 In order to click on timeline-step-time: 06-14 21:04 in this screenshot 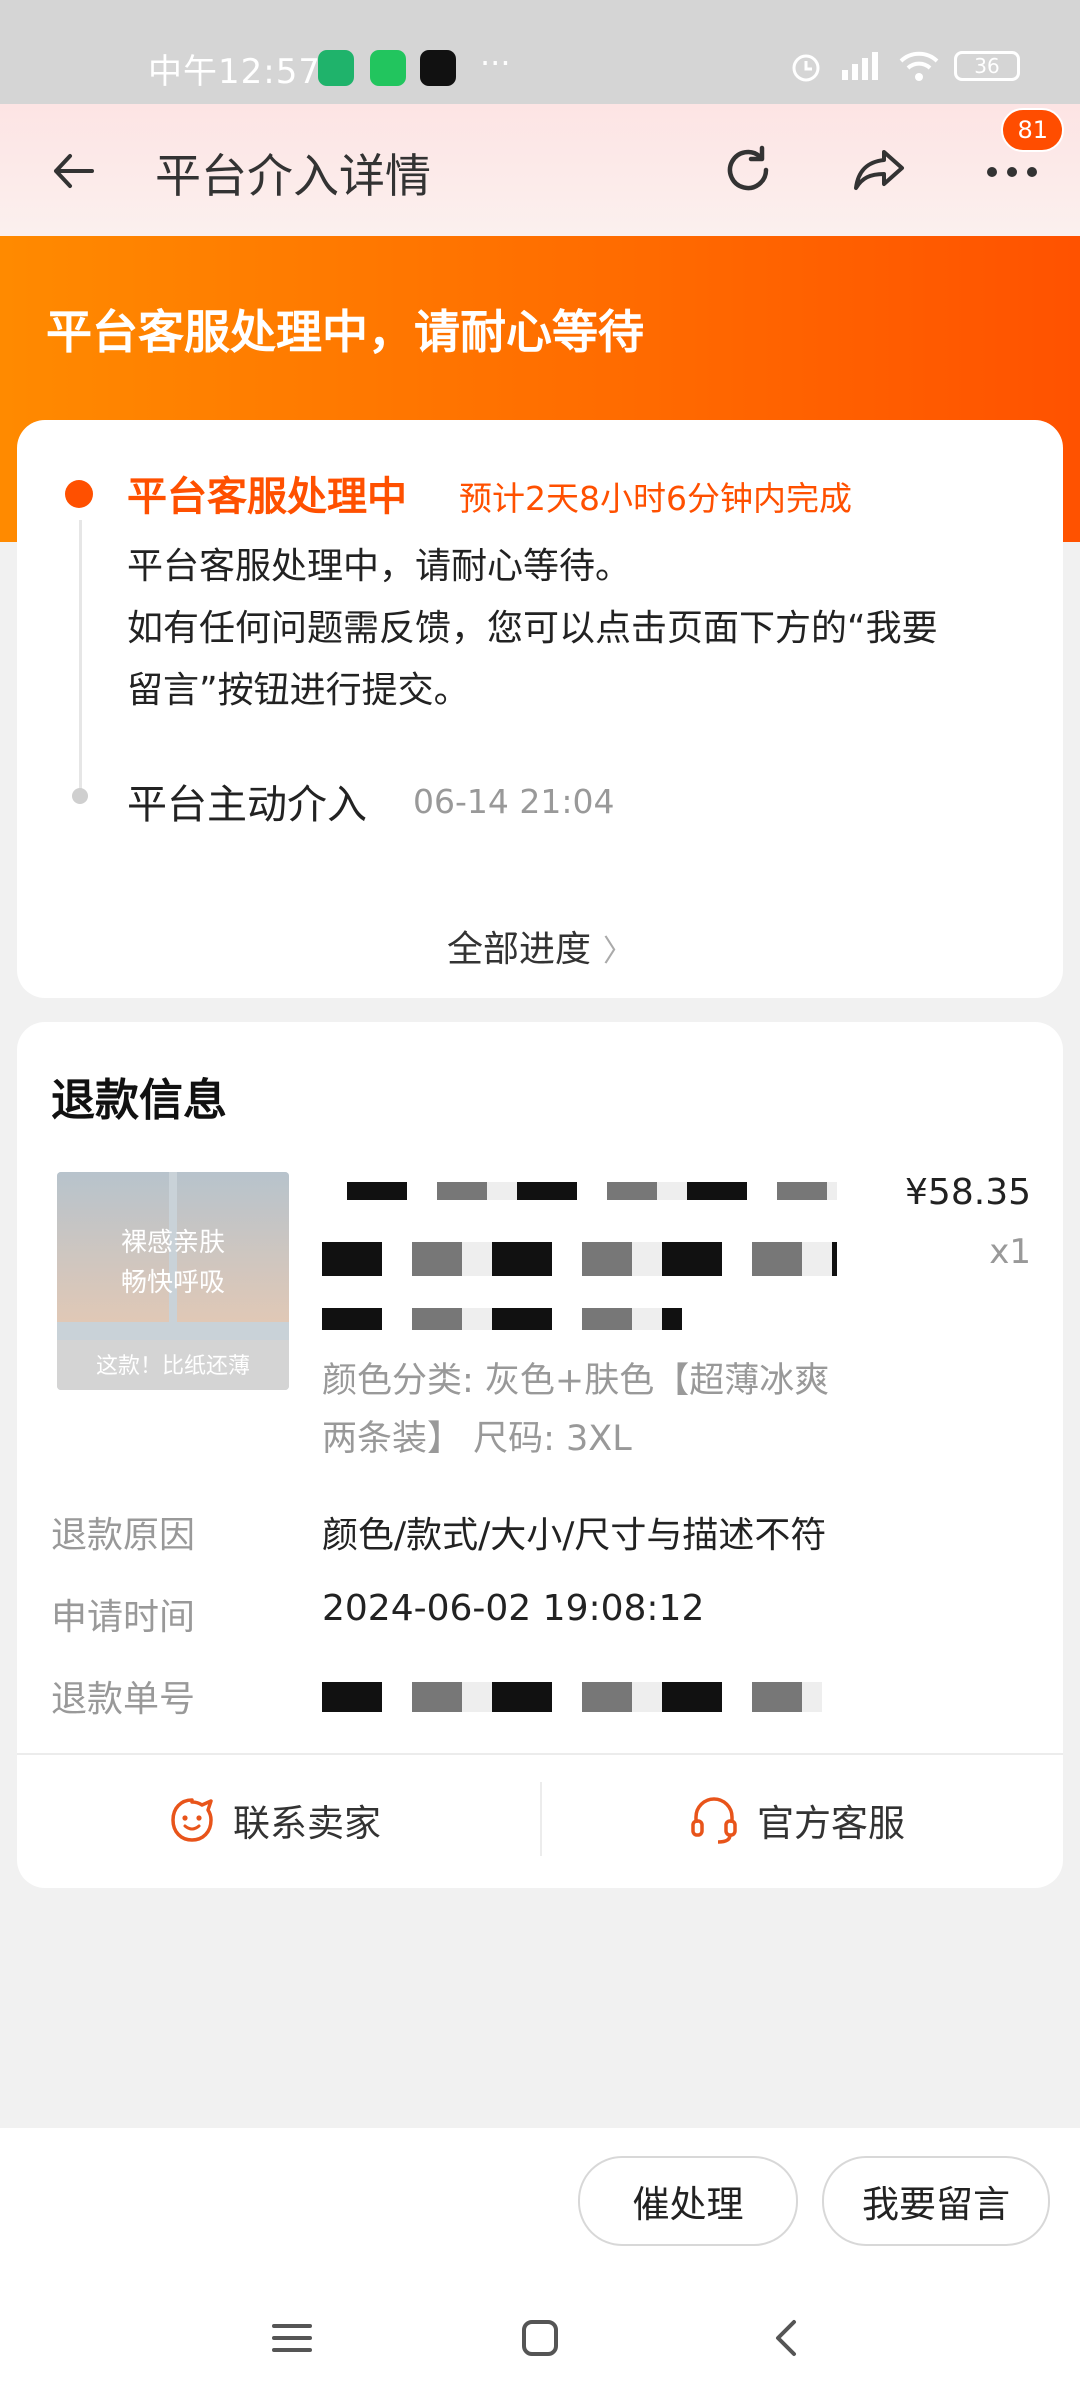, I will do `click(514, 801)`.